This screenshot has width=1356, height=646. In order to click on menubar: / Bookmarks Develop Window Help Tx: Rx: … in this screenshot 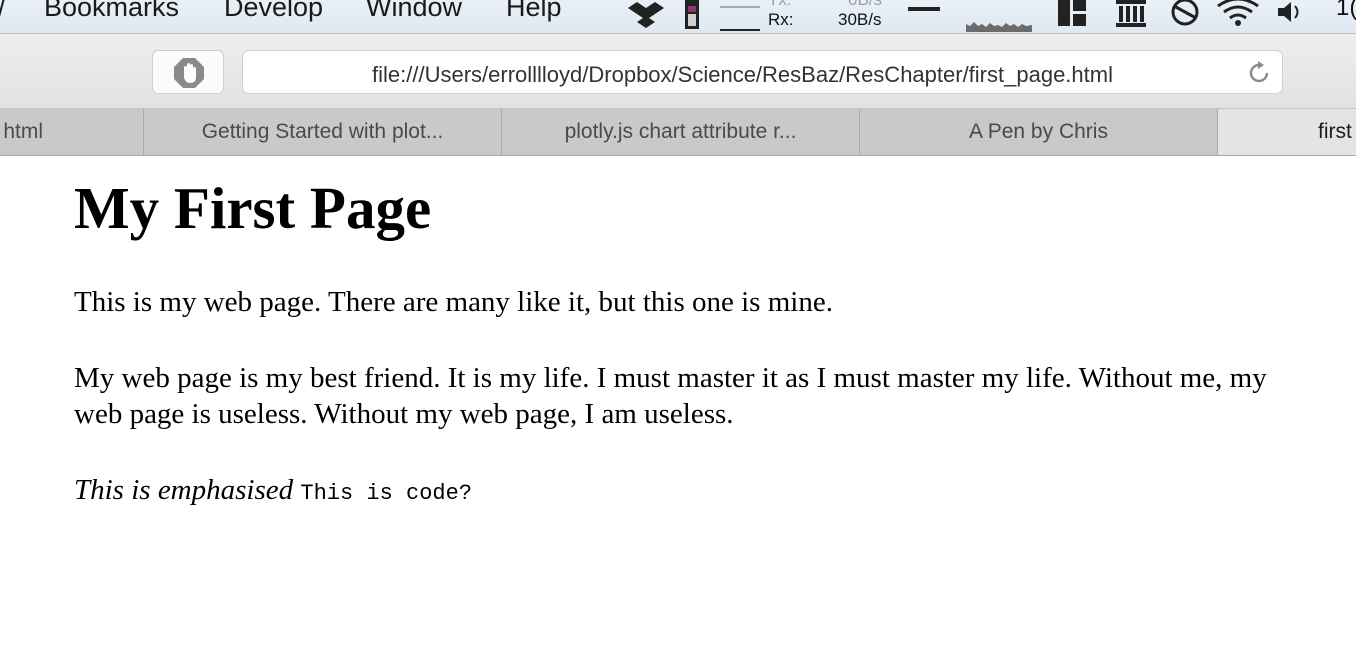, I will do `click(678, 17)`.